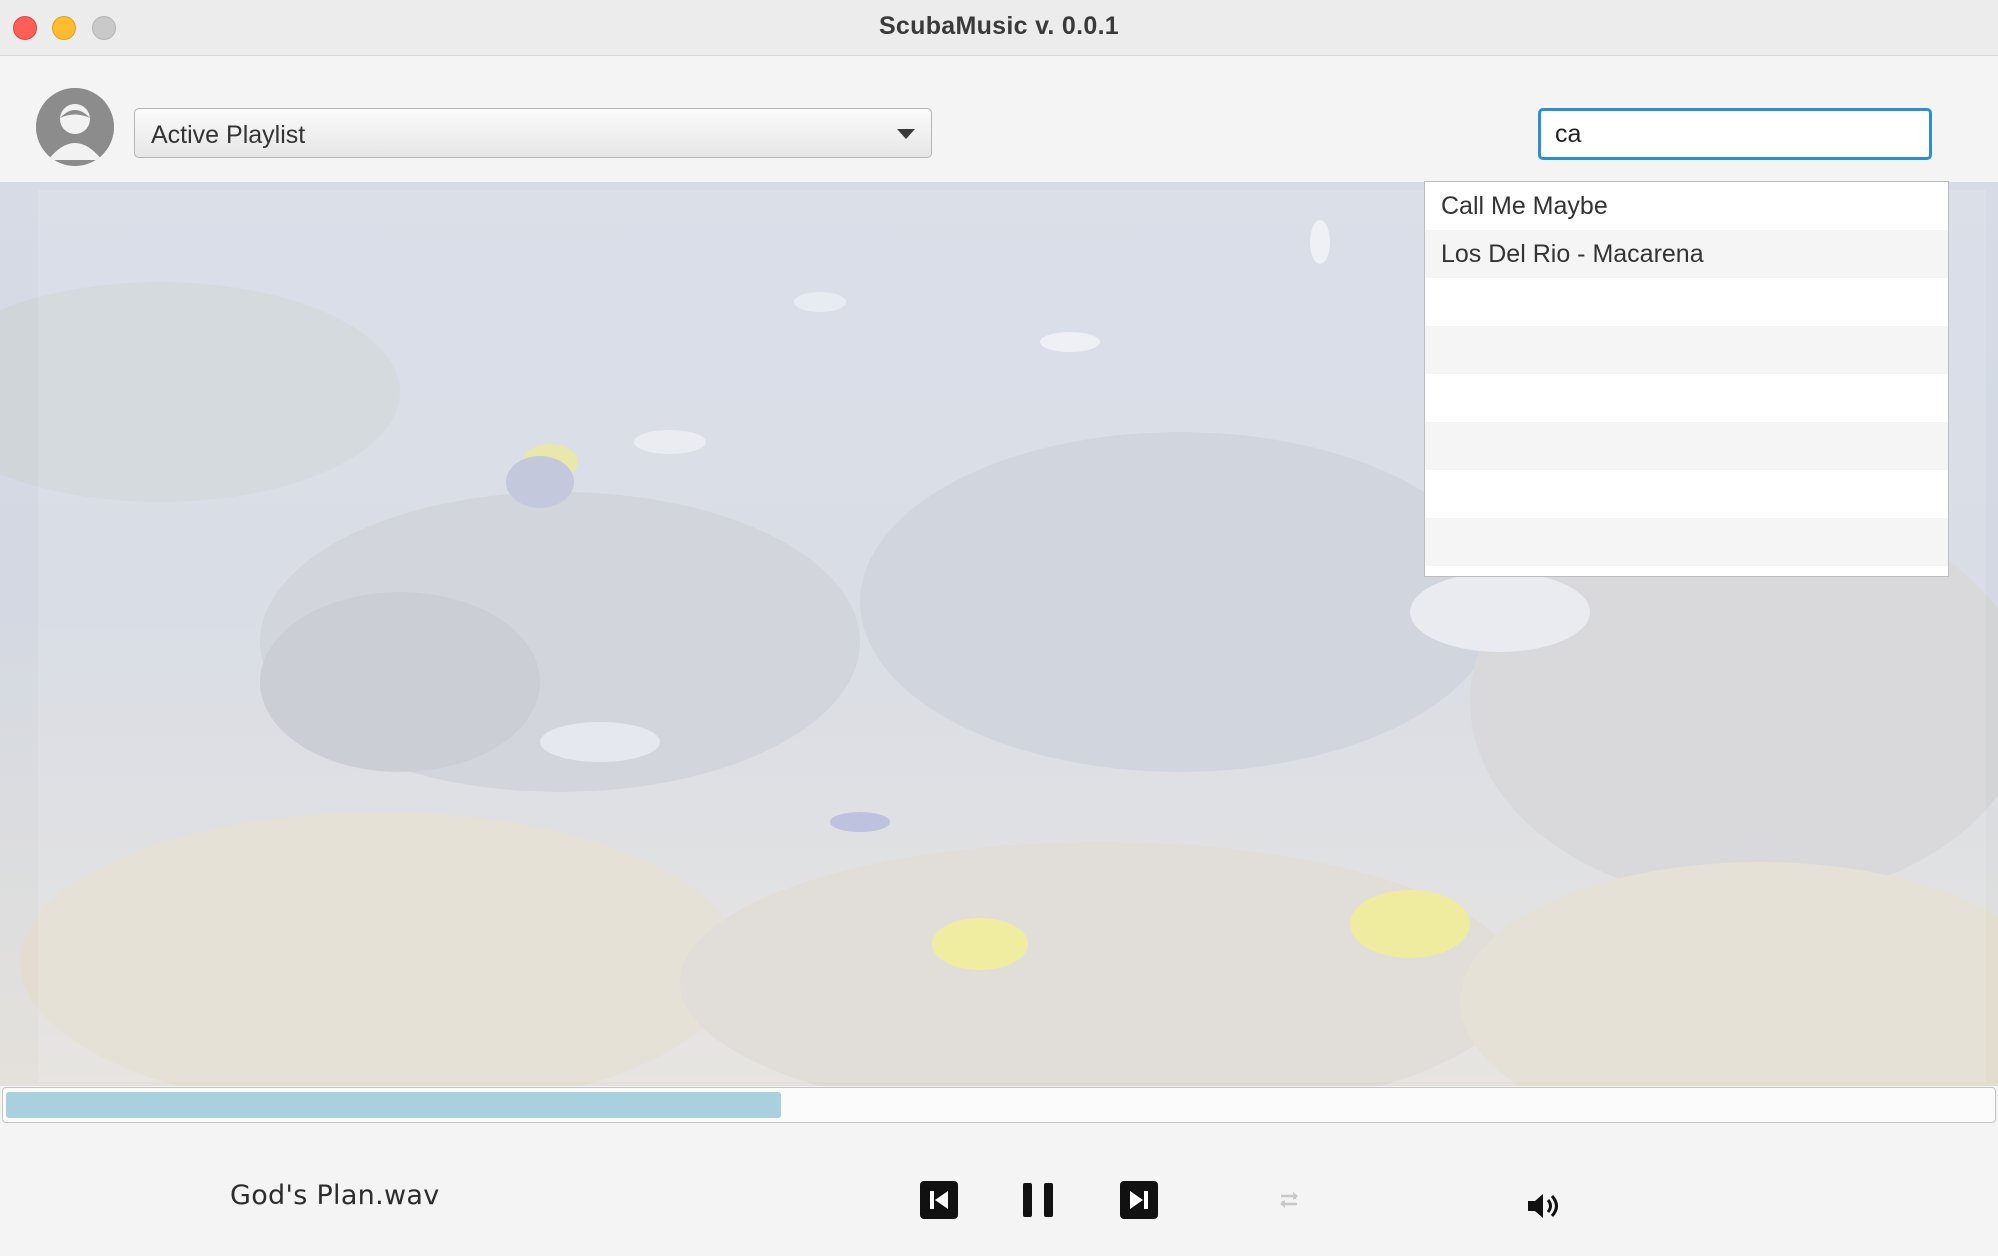 This screenshot has height=1256, width=1998. I want to click on list-item: Call Me Maybe, so click(1686, 206).